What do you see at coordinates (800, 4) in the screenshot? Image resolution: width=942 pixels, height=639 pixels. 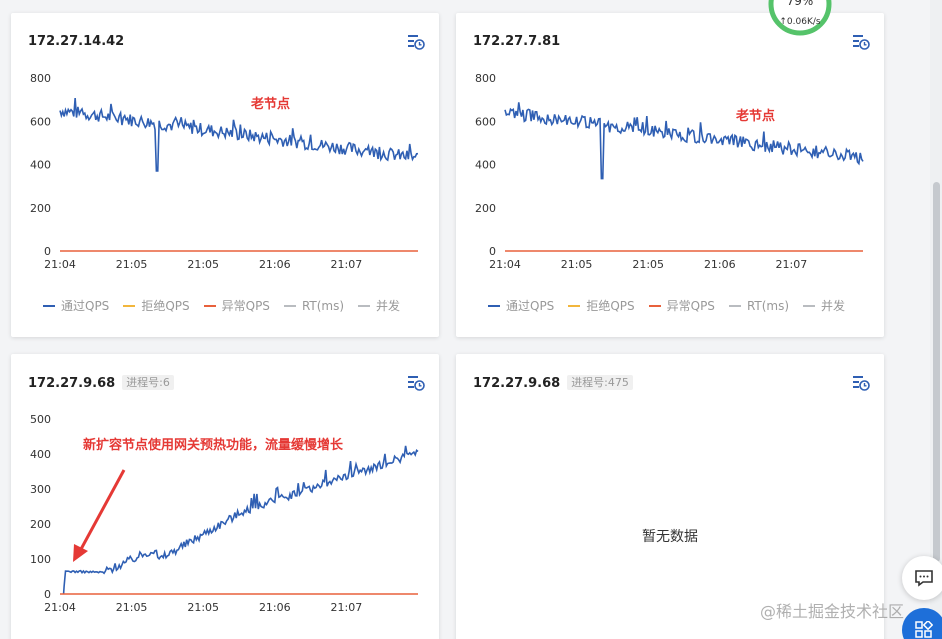 I see `gauge-percent: 79%` at bounding box center [800, 4].